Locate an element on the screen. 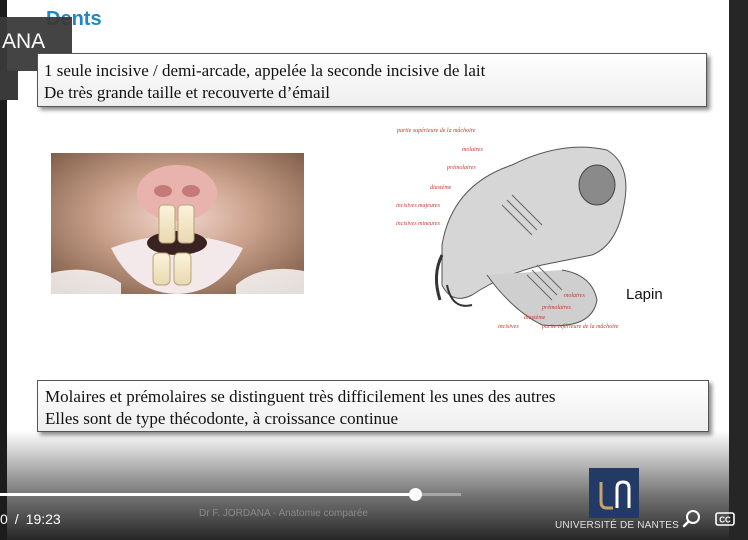 The height and width of the screenshot is (540, 748). speaker-tag-bar is located at coordinates (9, 85).